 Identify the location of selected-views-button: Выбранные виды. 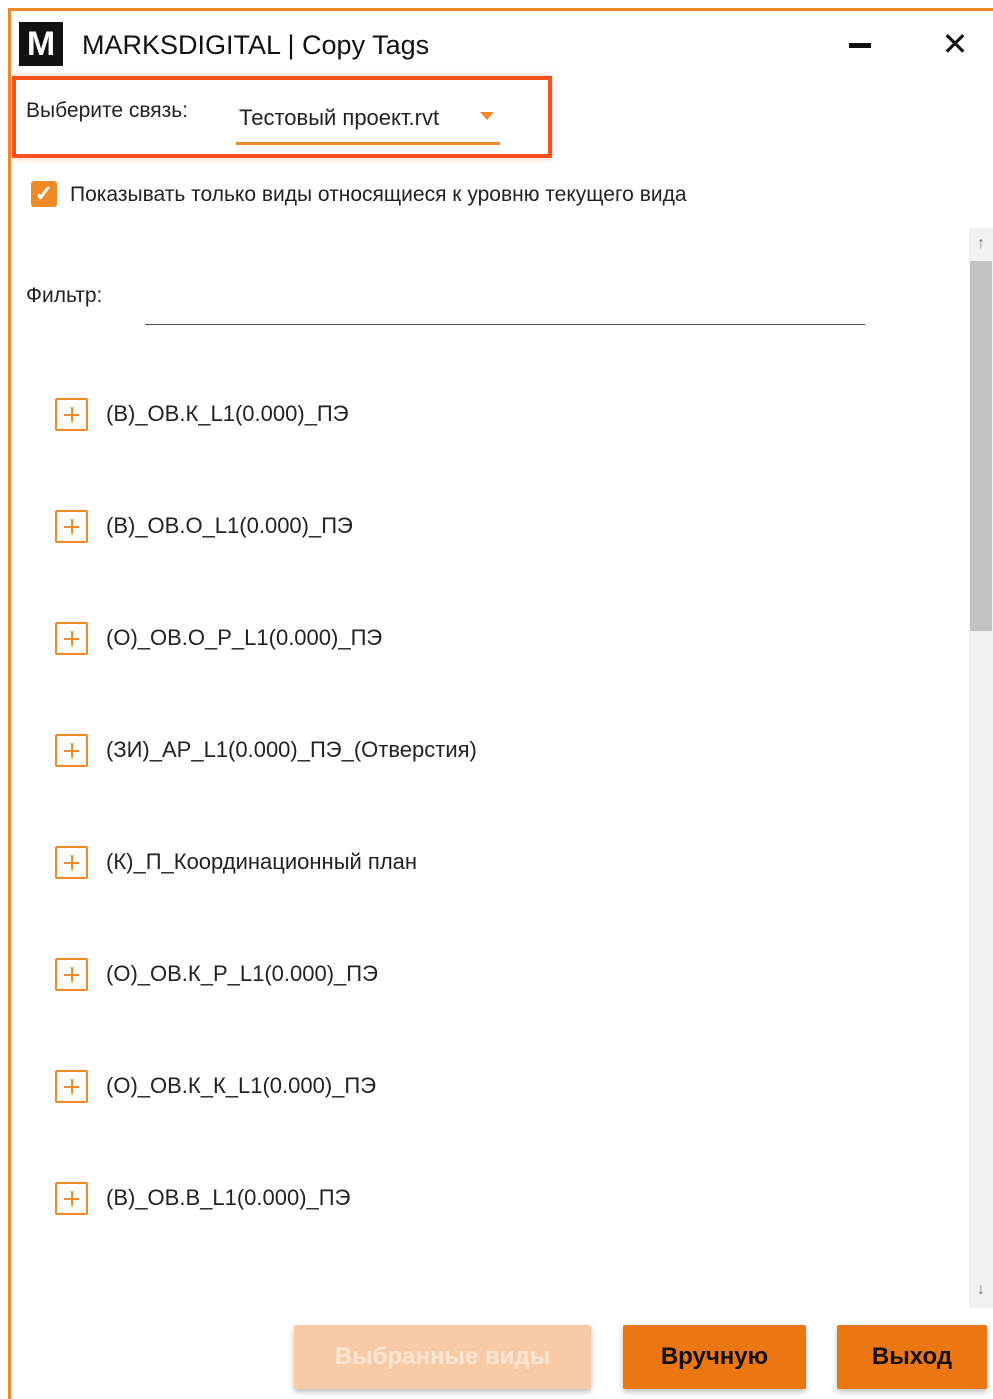
(442, 1357).